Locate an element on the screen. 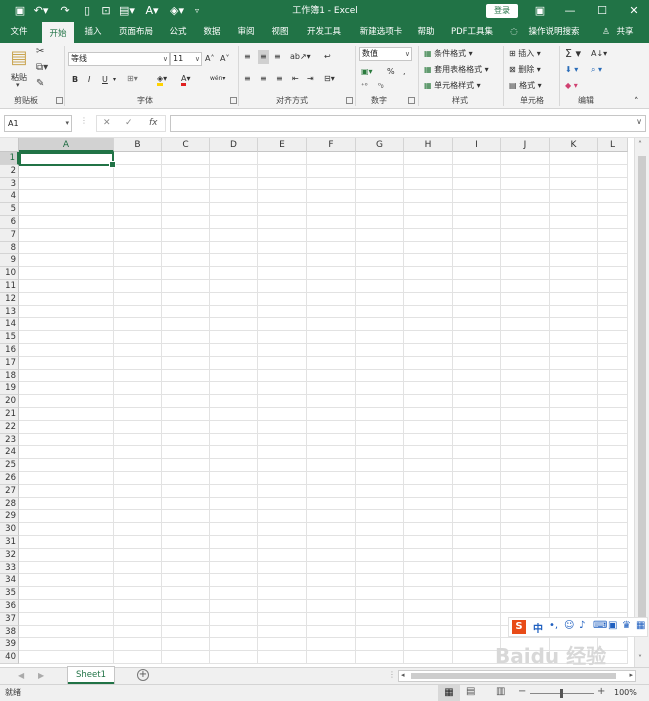  vertical-scroll-thumb is located at coordinates (642, 396).